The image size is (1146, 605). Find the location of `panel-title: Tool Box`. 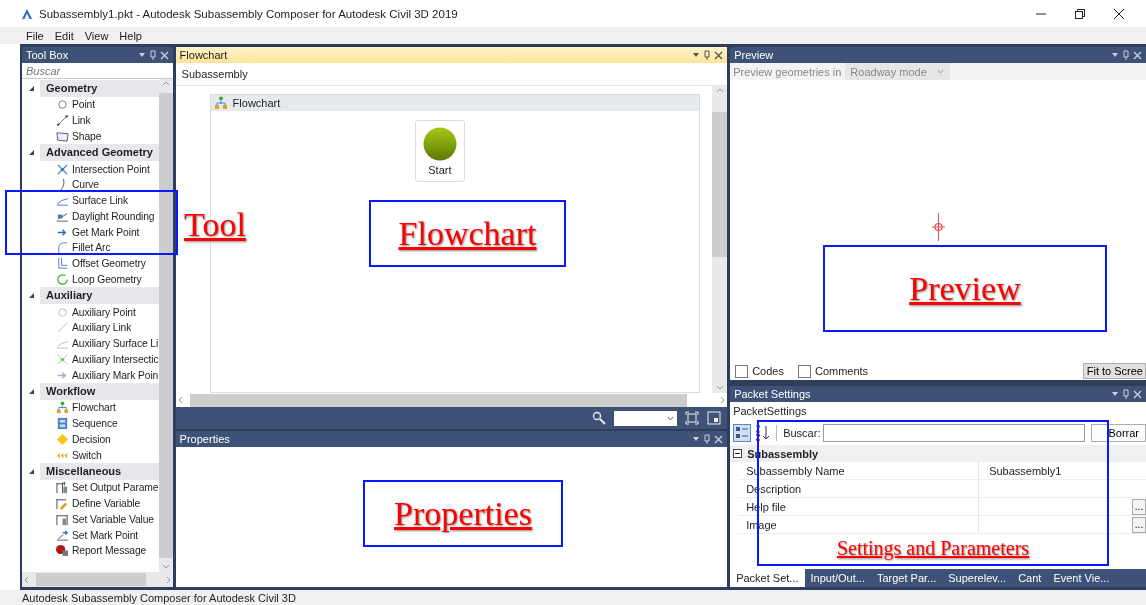

panel-title: Tool Box is located at coordinates (48, 55).